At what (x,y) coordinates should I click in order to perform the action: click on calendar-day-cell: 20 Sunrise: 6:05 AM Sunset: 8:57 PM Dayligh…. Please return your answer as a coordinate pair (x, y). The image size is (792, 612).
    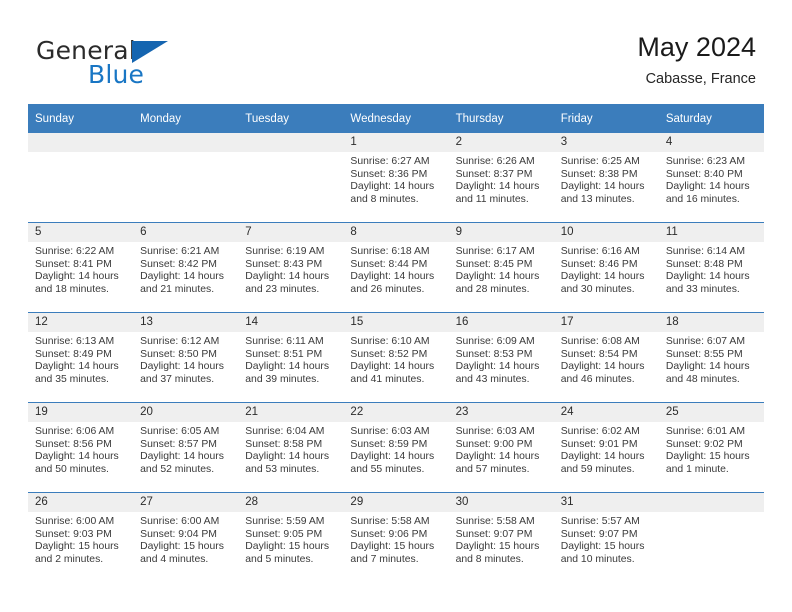
    Looking at the image, I should click on (186, 447).